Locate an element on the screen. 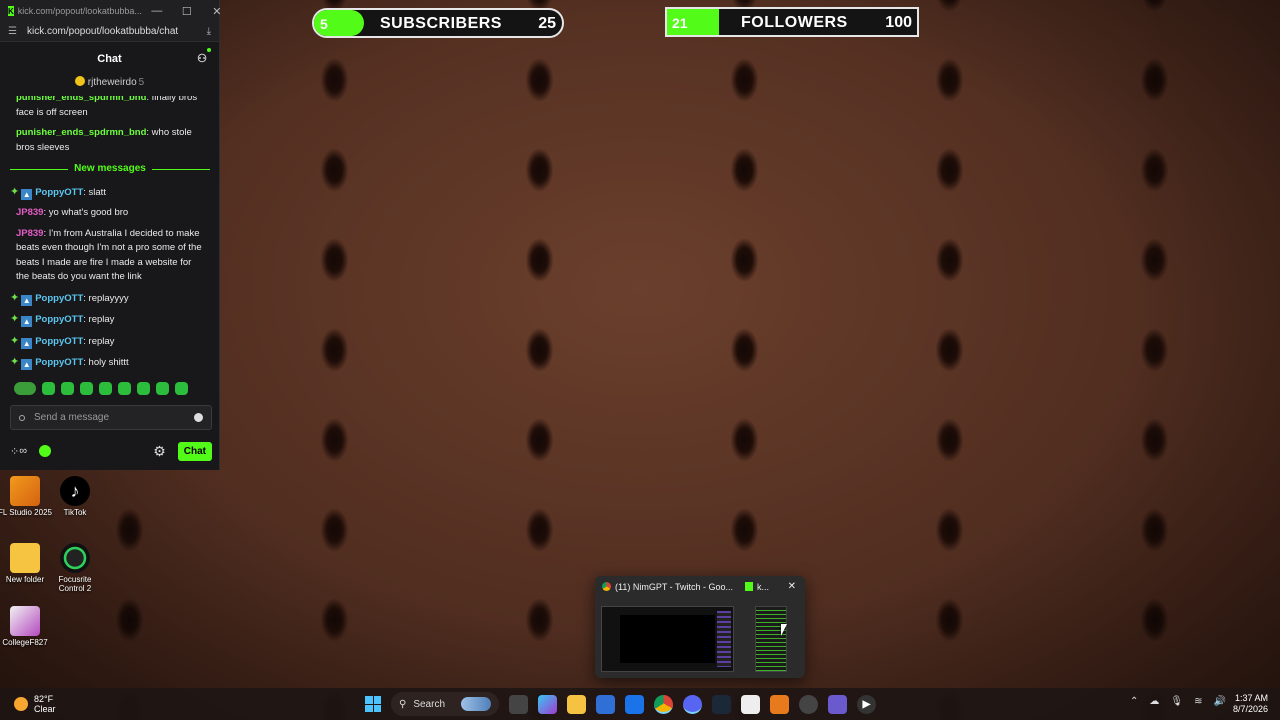  microphone-icon: 🎙 is located at coordinates (1176, 701).